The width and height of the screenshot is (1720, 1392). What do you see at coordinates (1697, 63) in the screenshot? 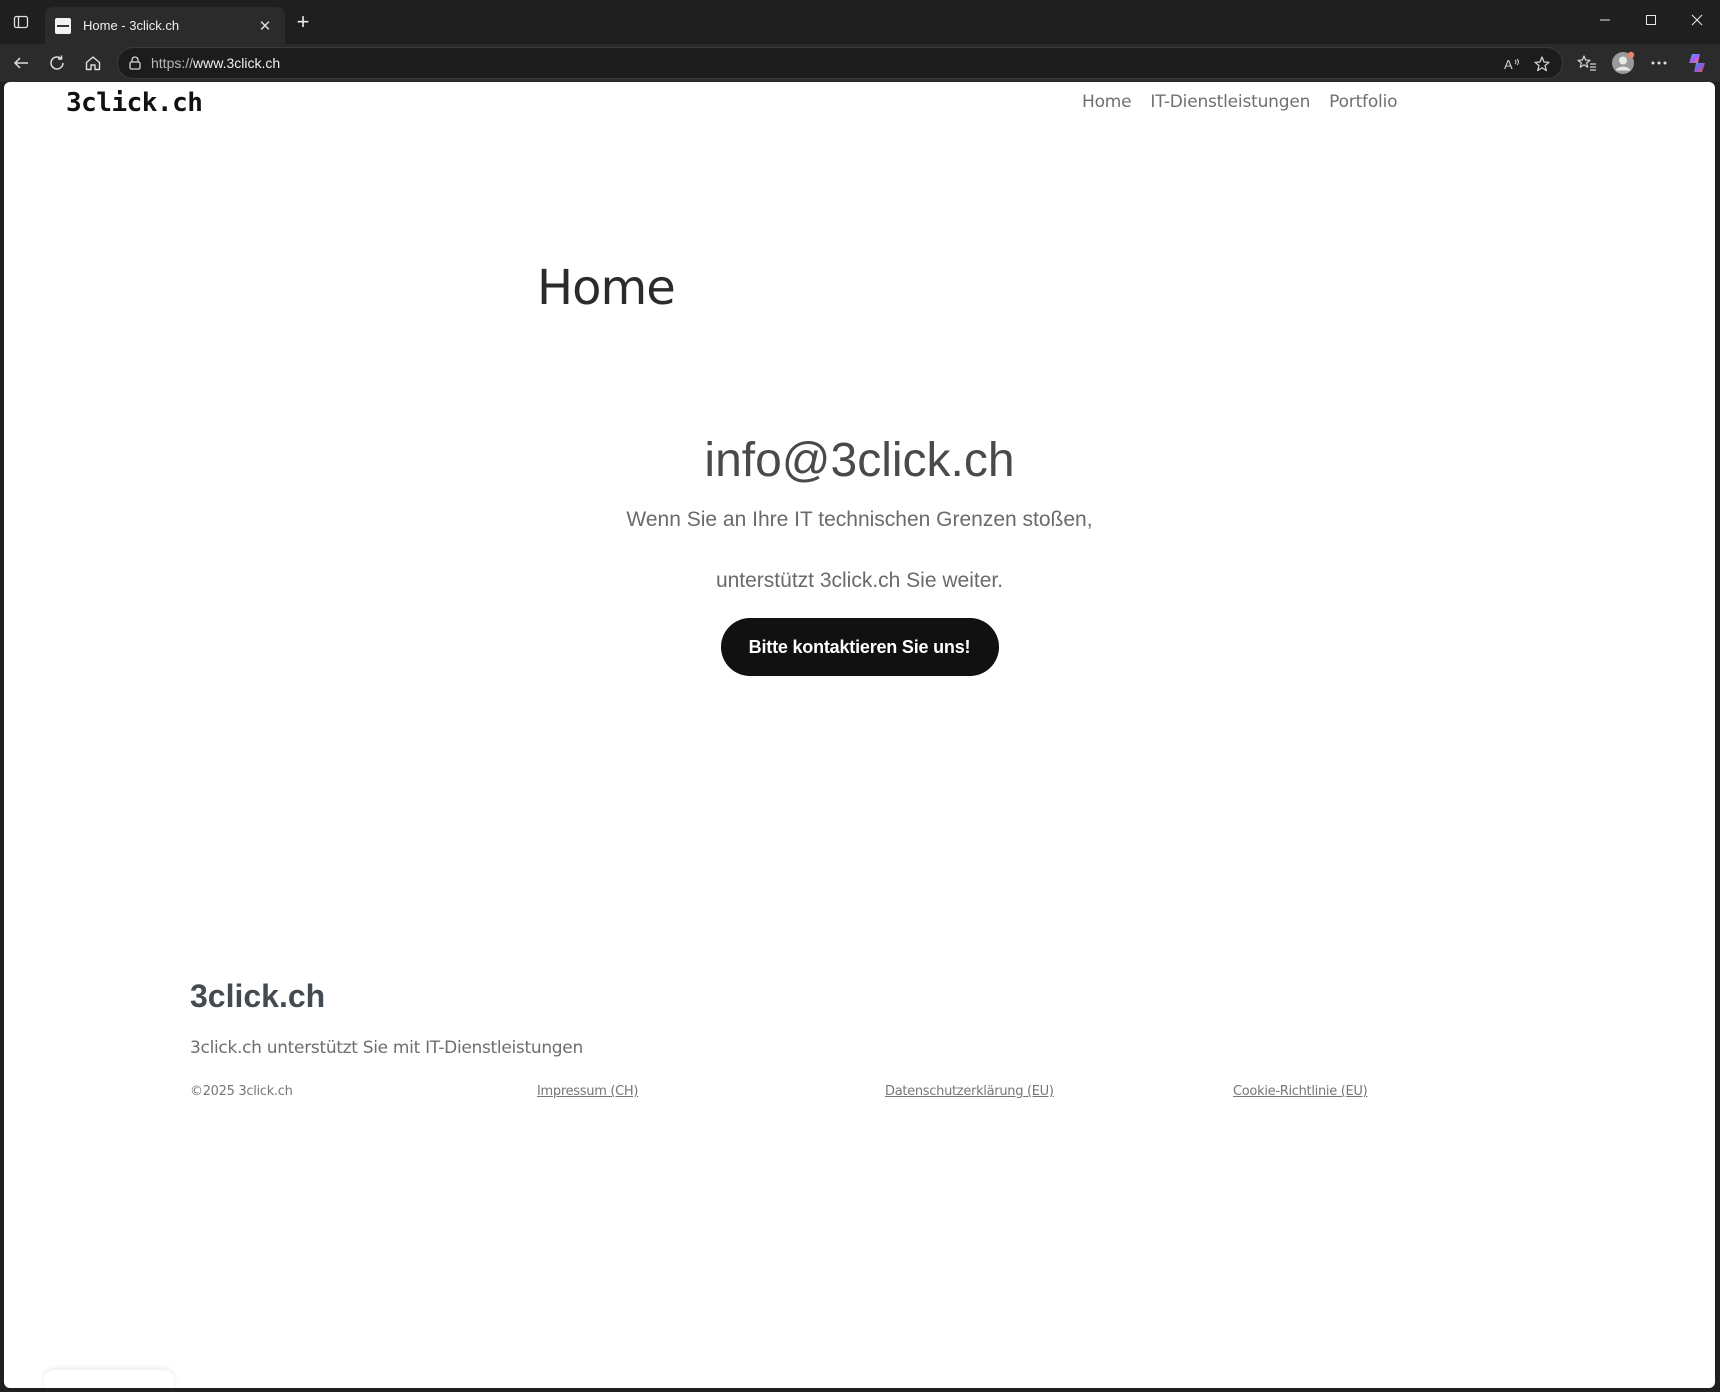
I see `copilot-icon` at bounding box center [1697, 63].